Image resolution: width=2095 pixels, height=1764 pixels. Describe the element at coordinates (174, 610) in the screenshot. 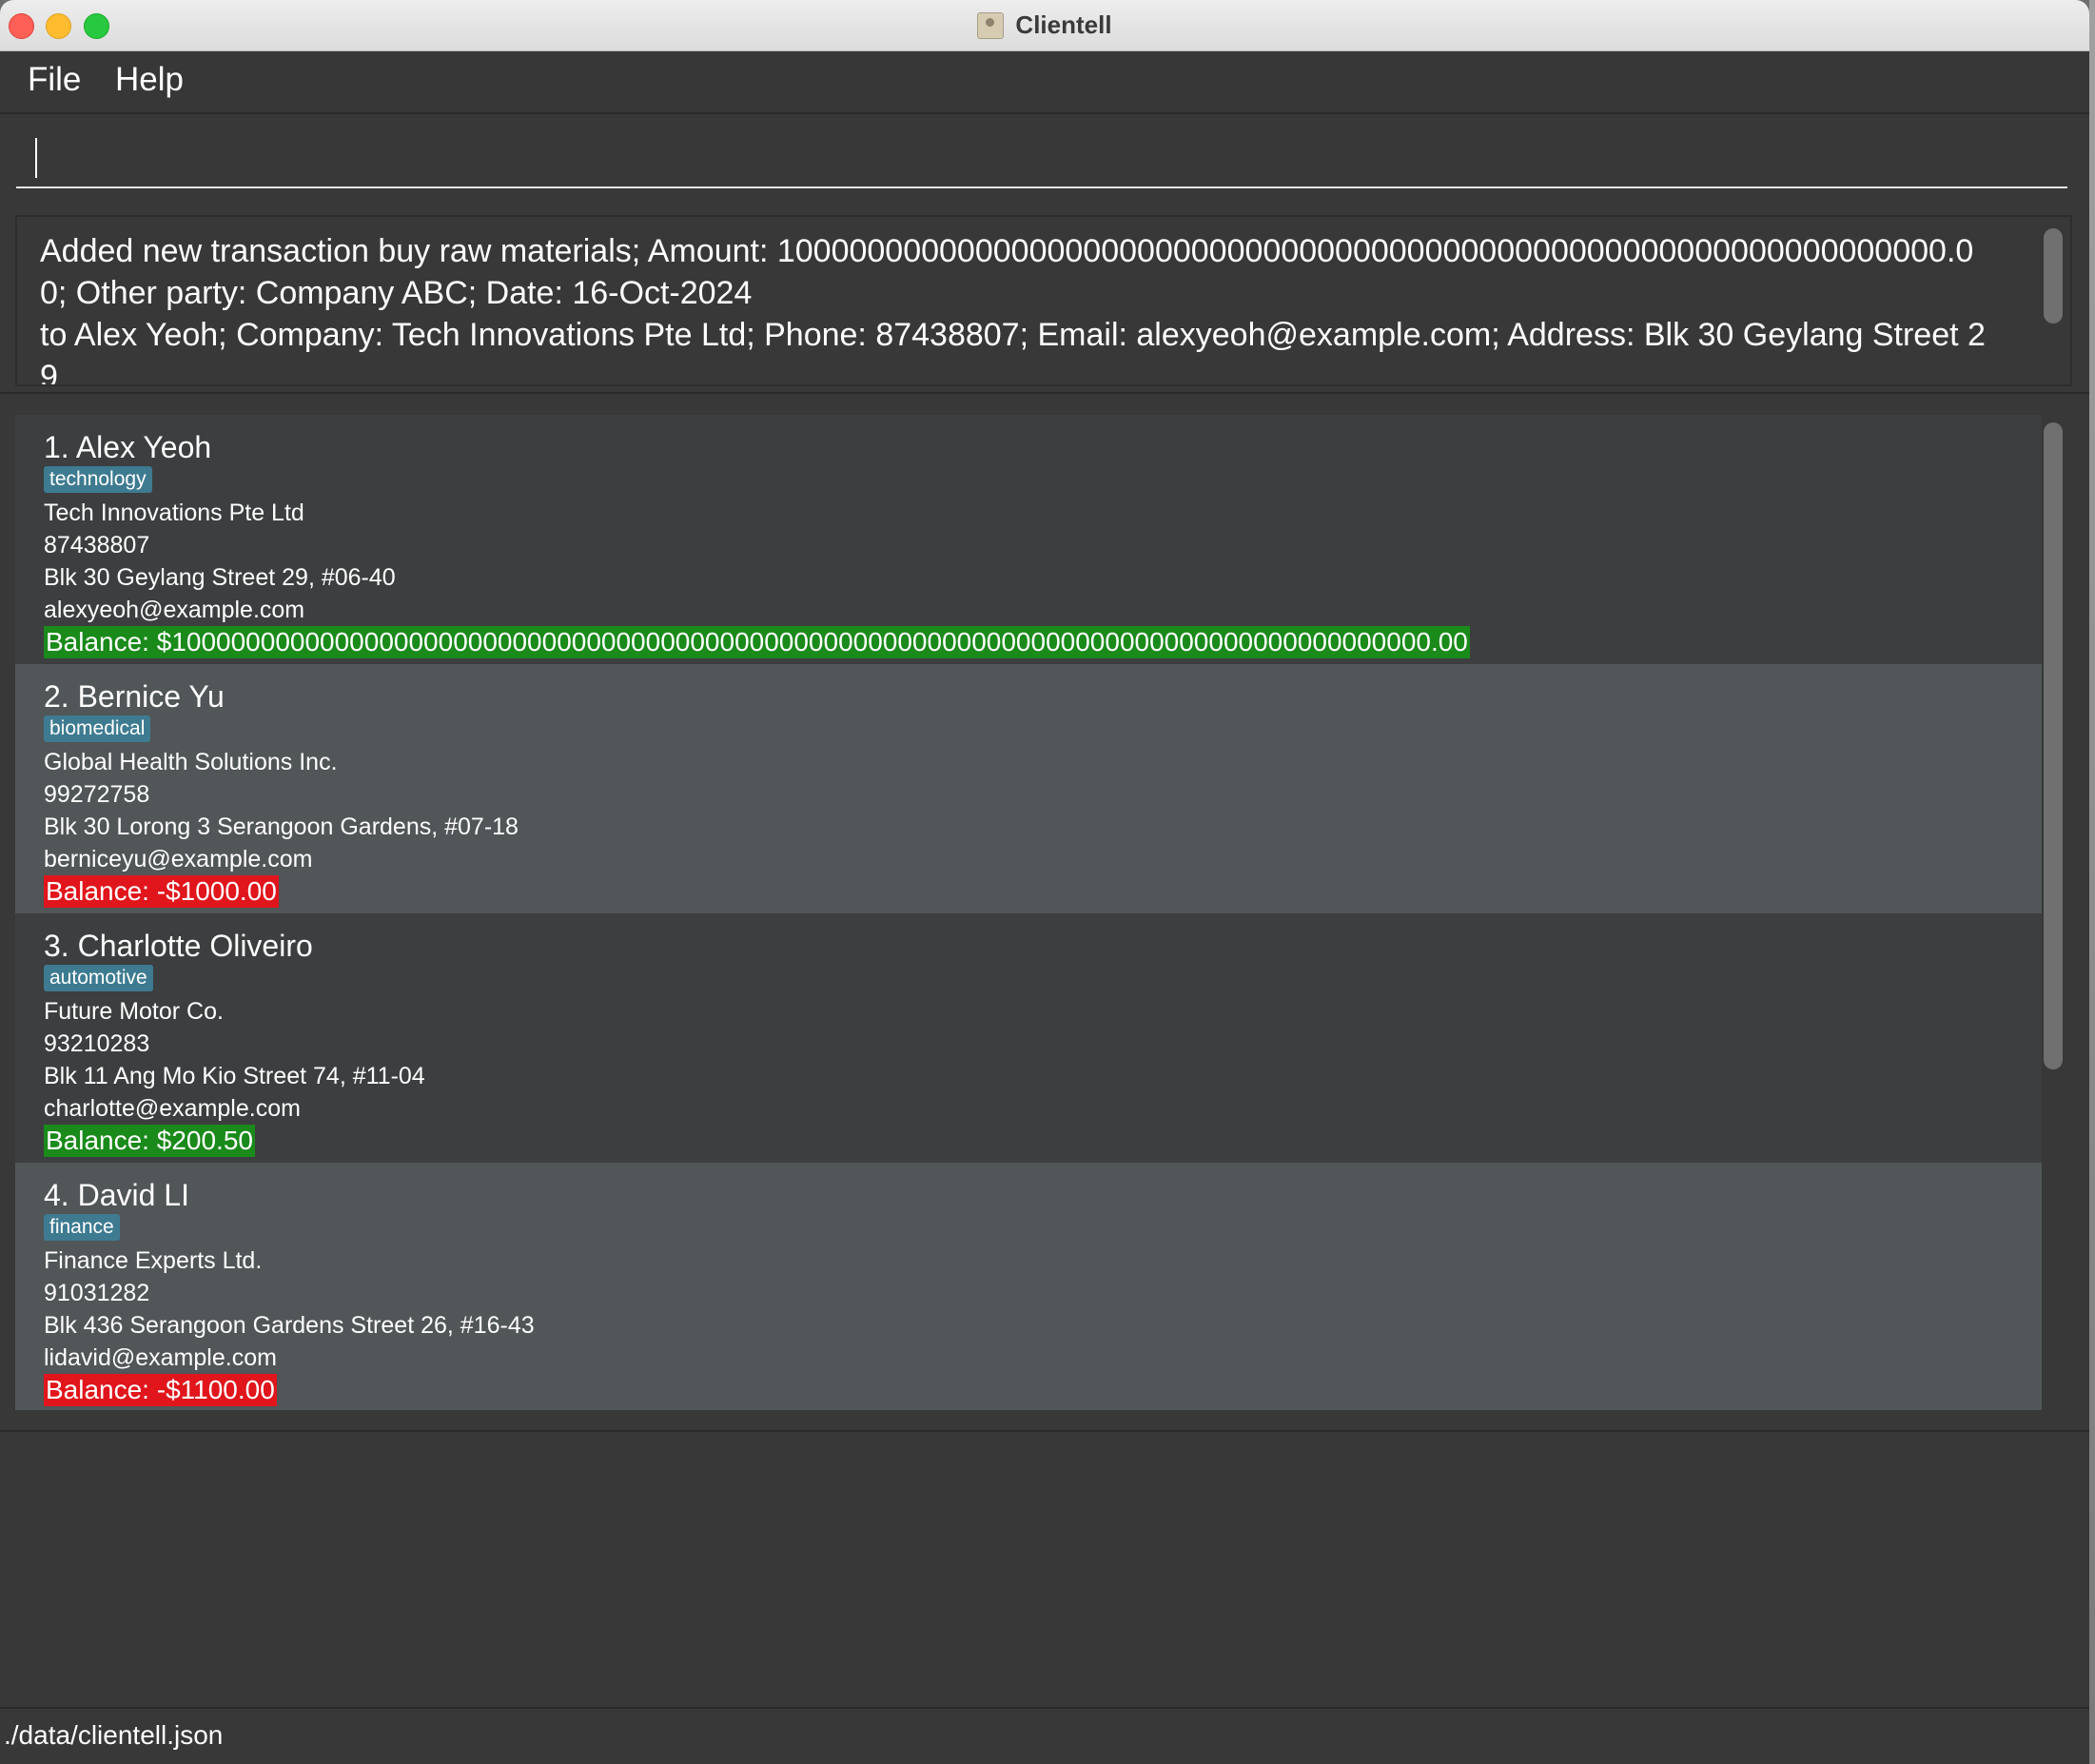

I see `client-email: alexyeoh@example.com` at that location.